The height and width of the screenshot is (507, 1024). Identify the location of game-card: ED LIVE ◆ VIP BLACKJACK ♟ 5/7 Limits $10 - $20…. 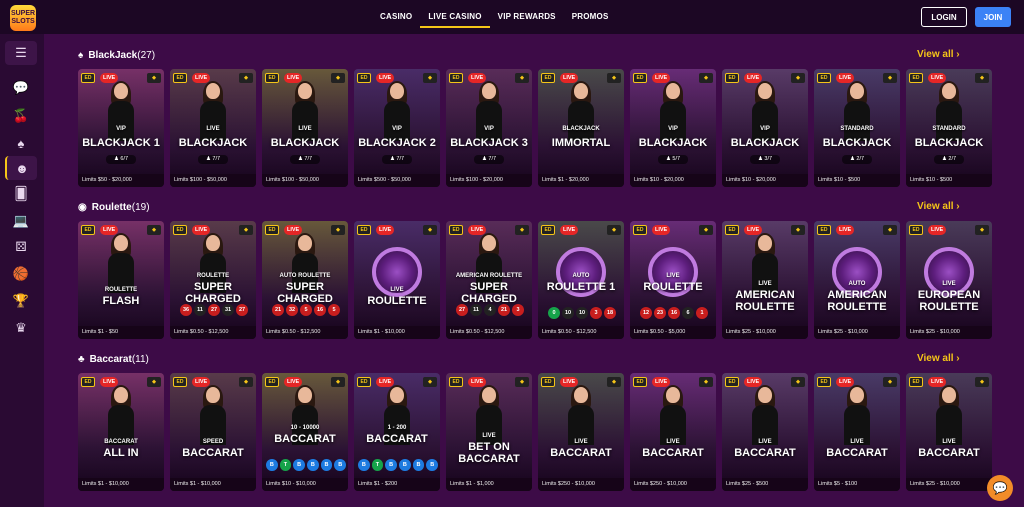
(673, 128).